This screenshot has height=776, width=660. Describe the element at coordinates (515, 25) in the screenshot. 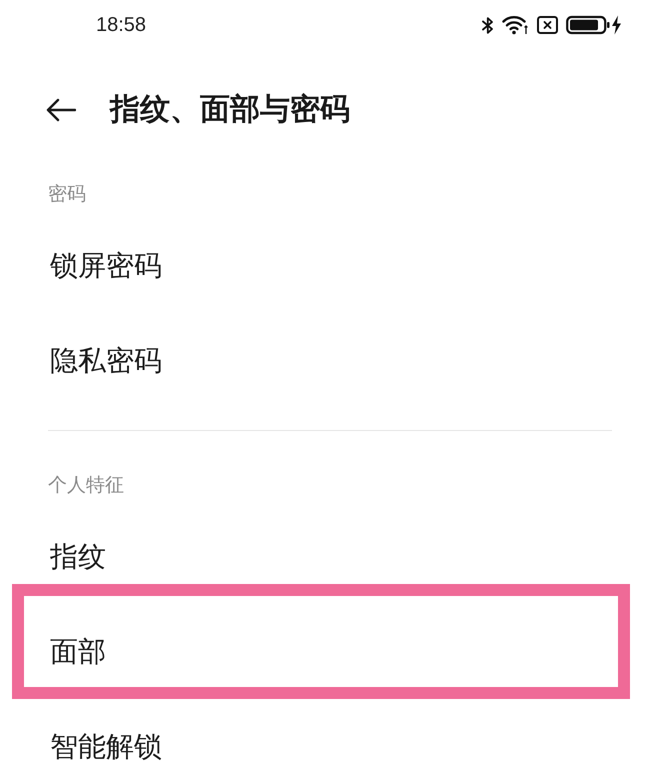

I see `wifi-icon` at that location.